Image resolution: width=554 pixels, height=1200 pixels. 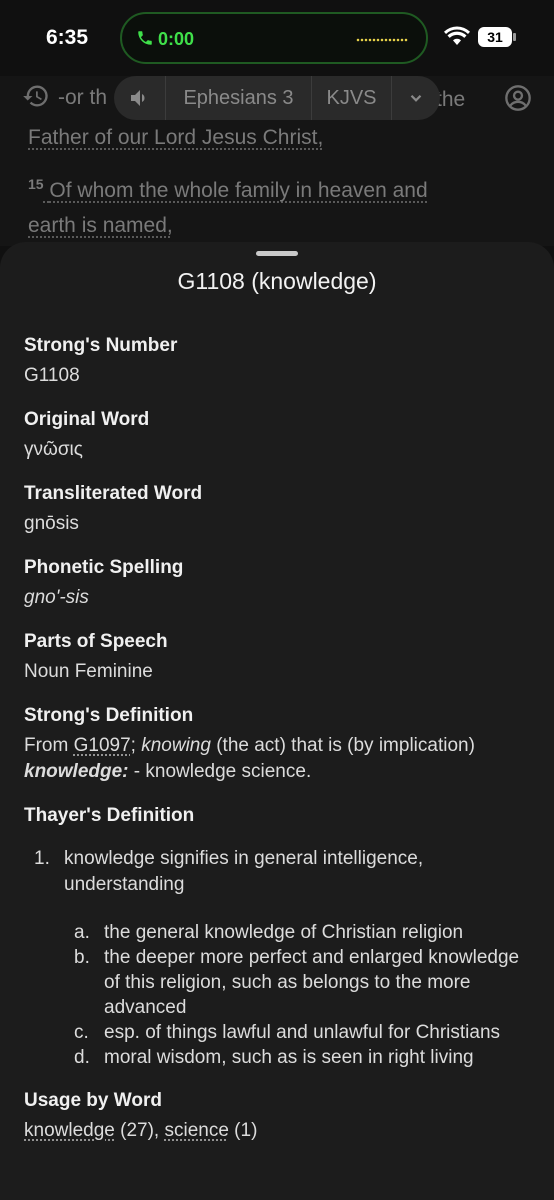 I want to click on field-label: Strong's Definition, so click(x=109, y=715).